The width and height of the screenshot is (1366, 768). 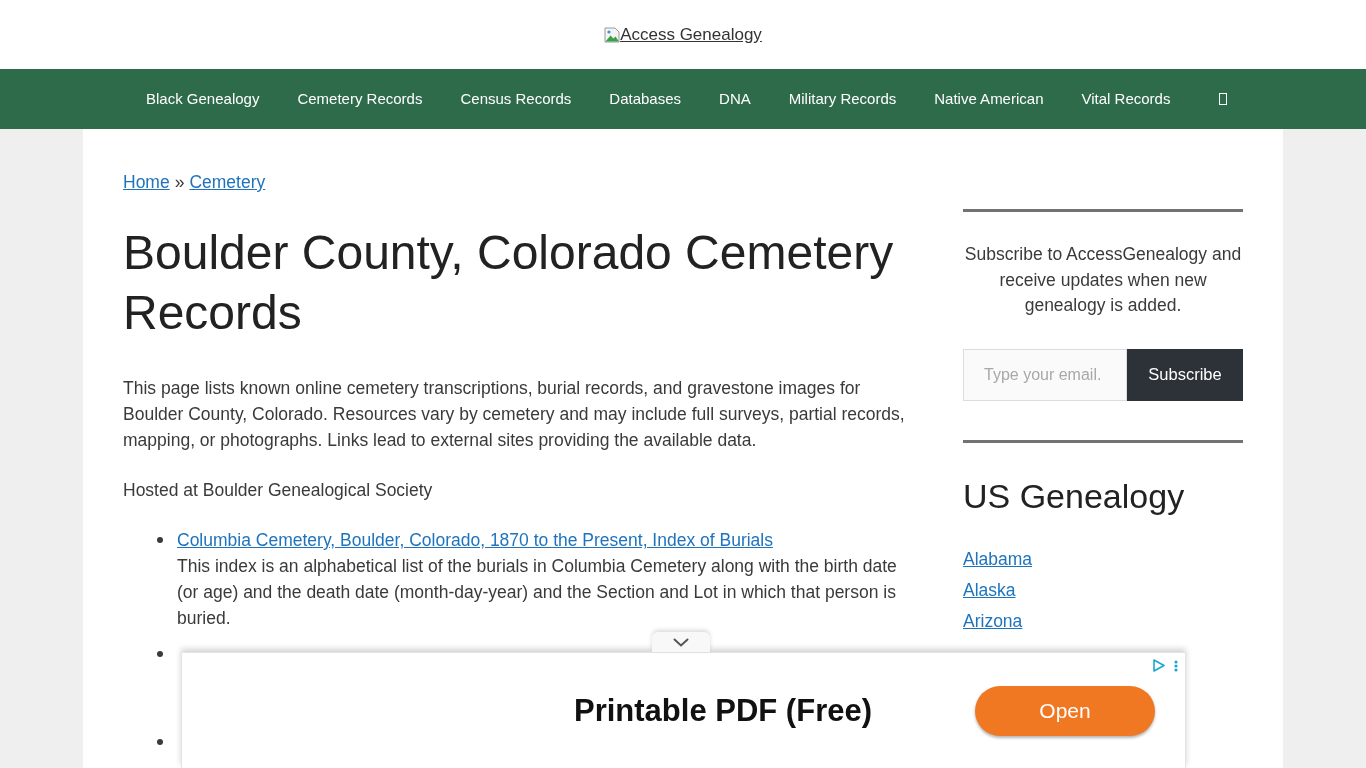 I want to click on entry-description: This index is an alphabetical list of the burials in Columbia Cemetery along with the birth date (or age) and the death date (month-day-year) and the Section and Lot in which that person is buried., so click(x=537, y=592).